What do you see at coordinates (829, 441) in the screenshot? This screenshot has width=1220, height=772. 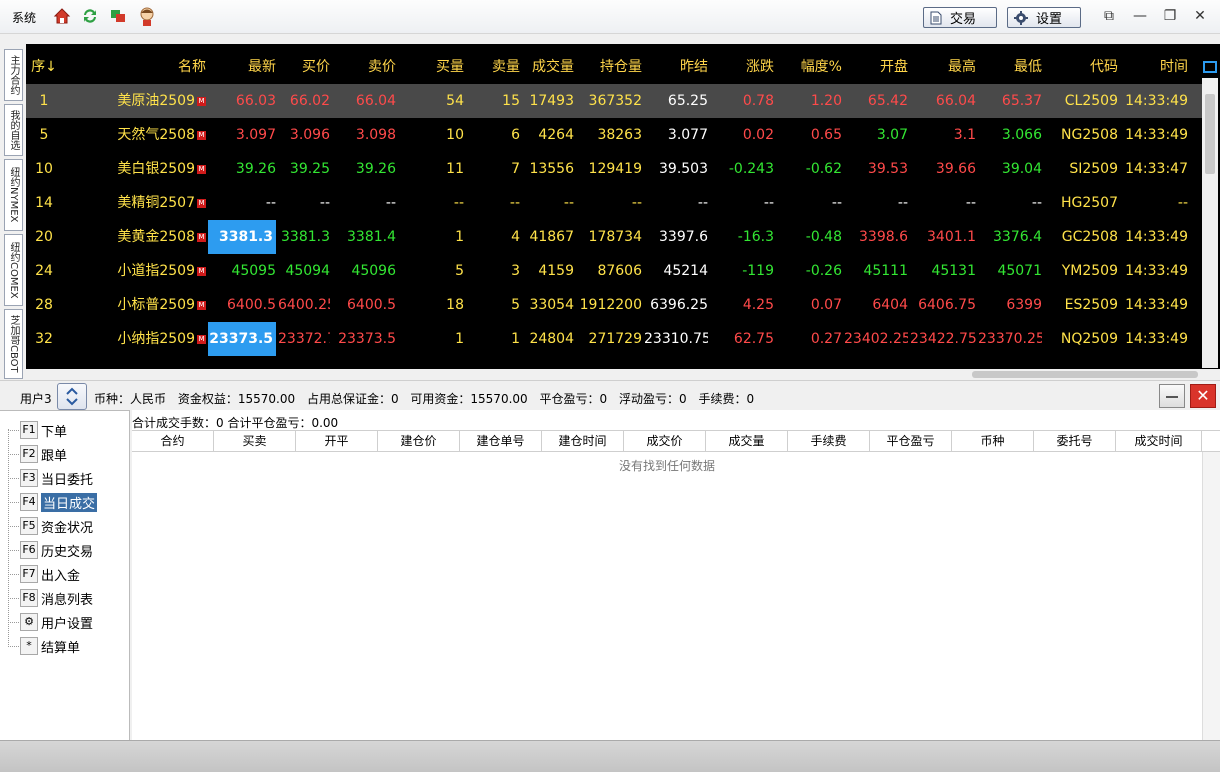 I see `trade-column-header: 手续费` at bounding box center [829, 441].